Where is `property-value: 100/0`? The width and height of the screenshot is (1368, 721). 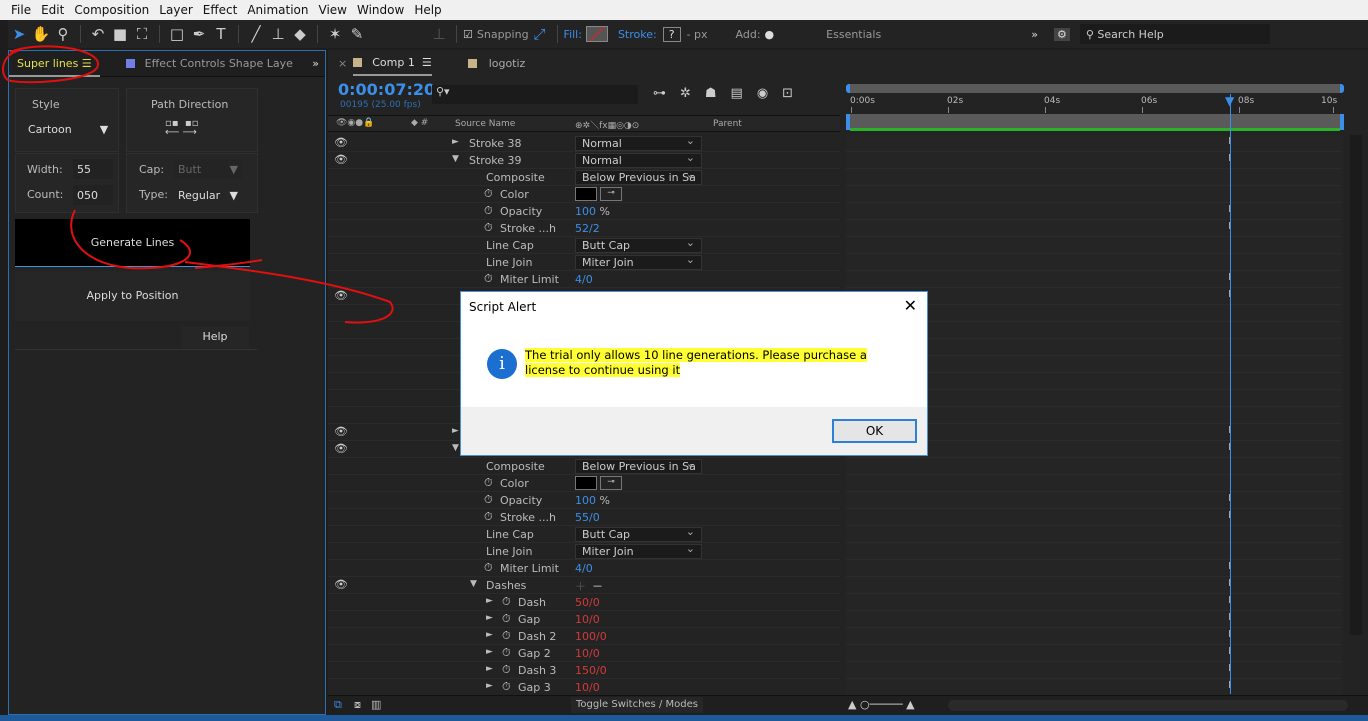
property-value: 100/0 is located at coordinates (591, 636).